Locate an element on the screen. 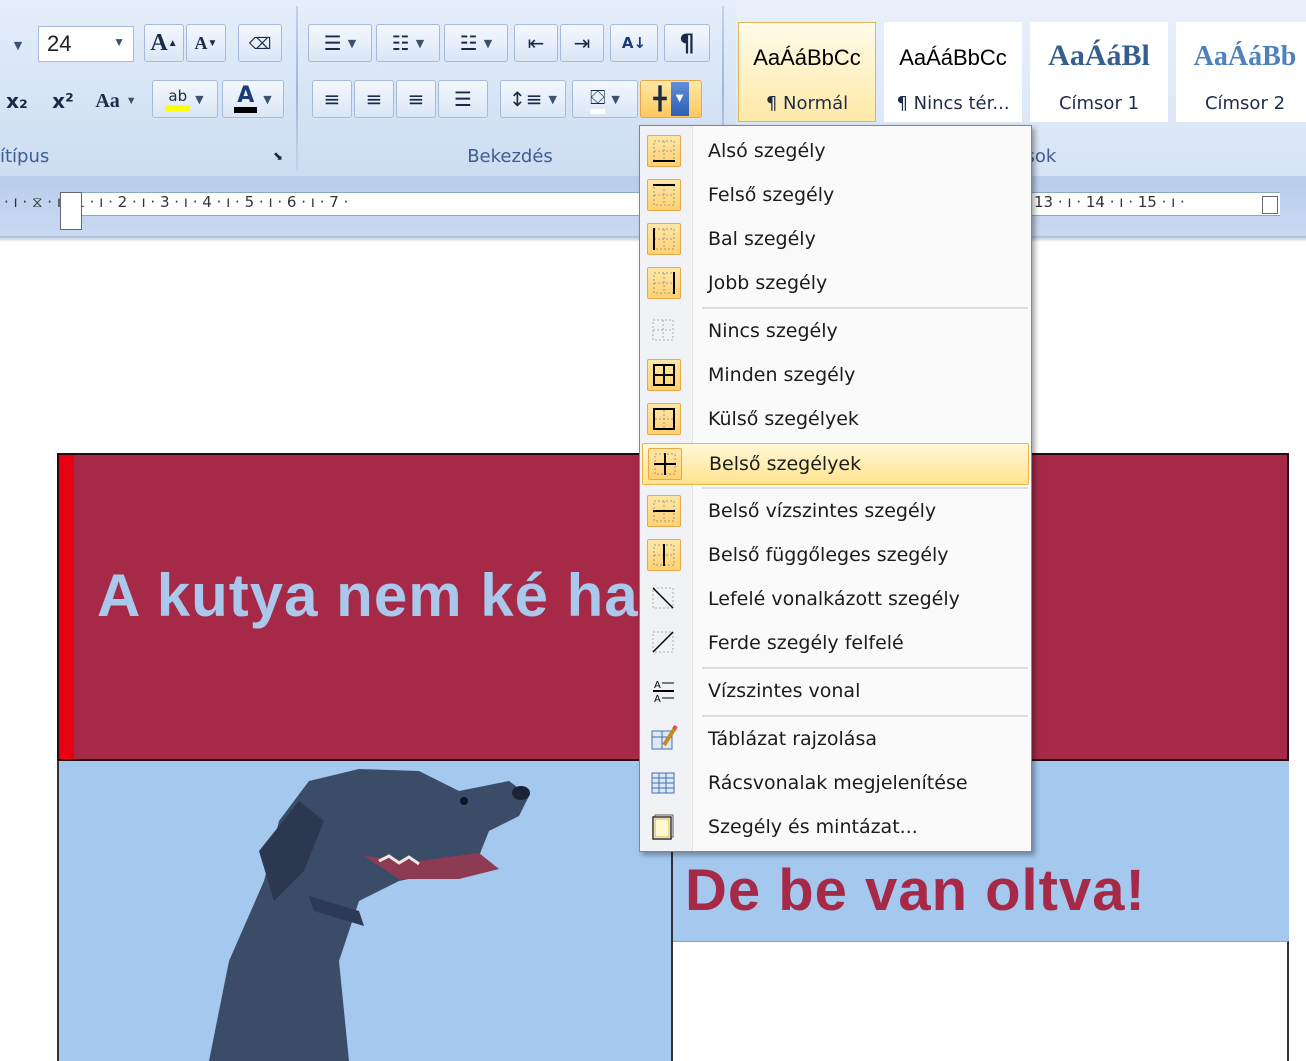 The width and height of the screenshot is (1306, 1061). highlighter-icon: ab is located at coordinates (178, 99).